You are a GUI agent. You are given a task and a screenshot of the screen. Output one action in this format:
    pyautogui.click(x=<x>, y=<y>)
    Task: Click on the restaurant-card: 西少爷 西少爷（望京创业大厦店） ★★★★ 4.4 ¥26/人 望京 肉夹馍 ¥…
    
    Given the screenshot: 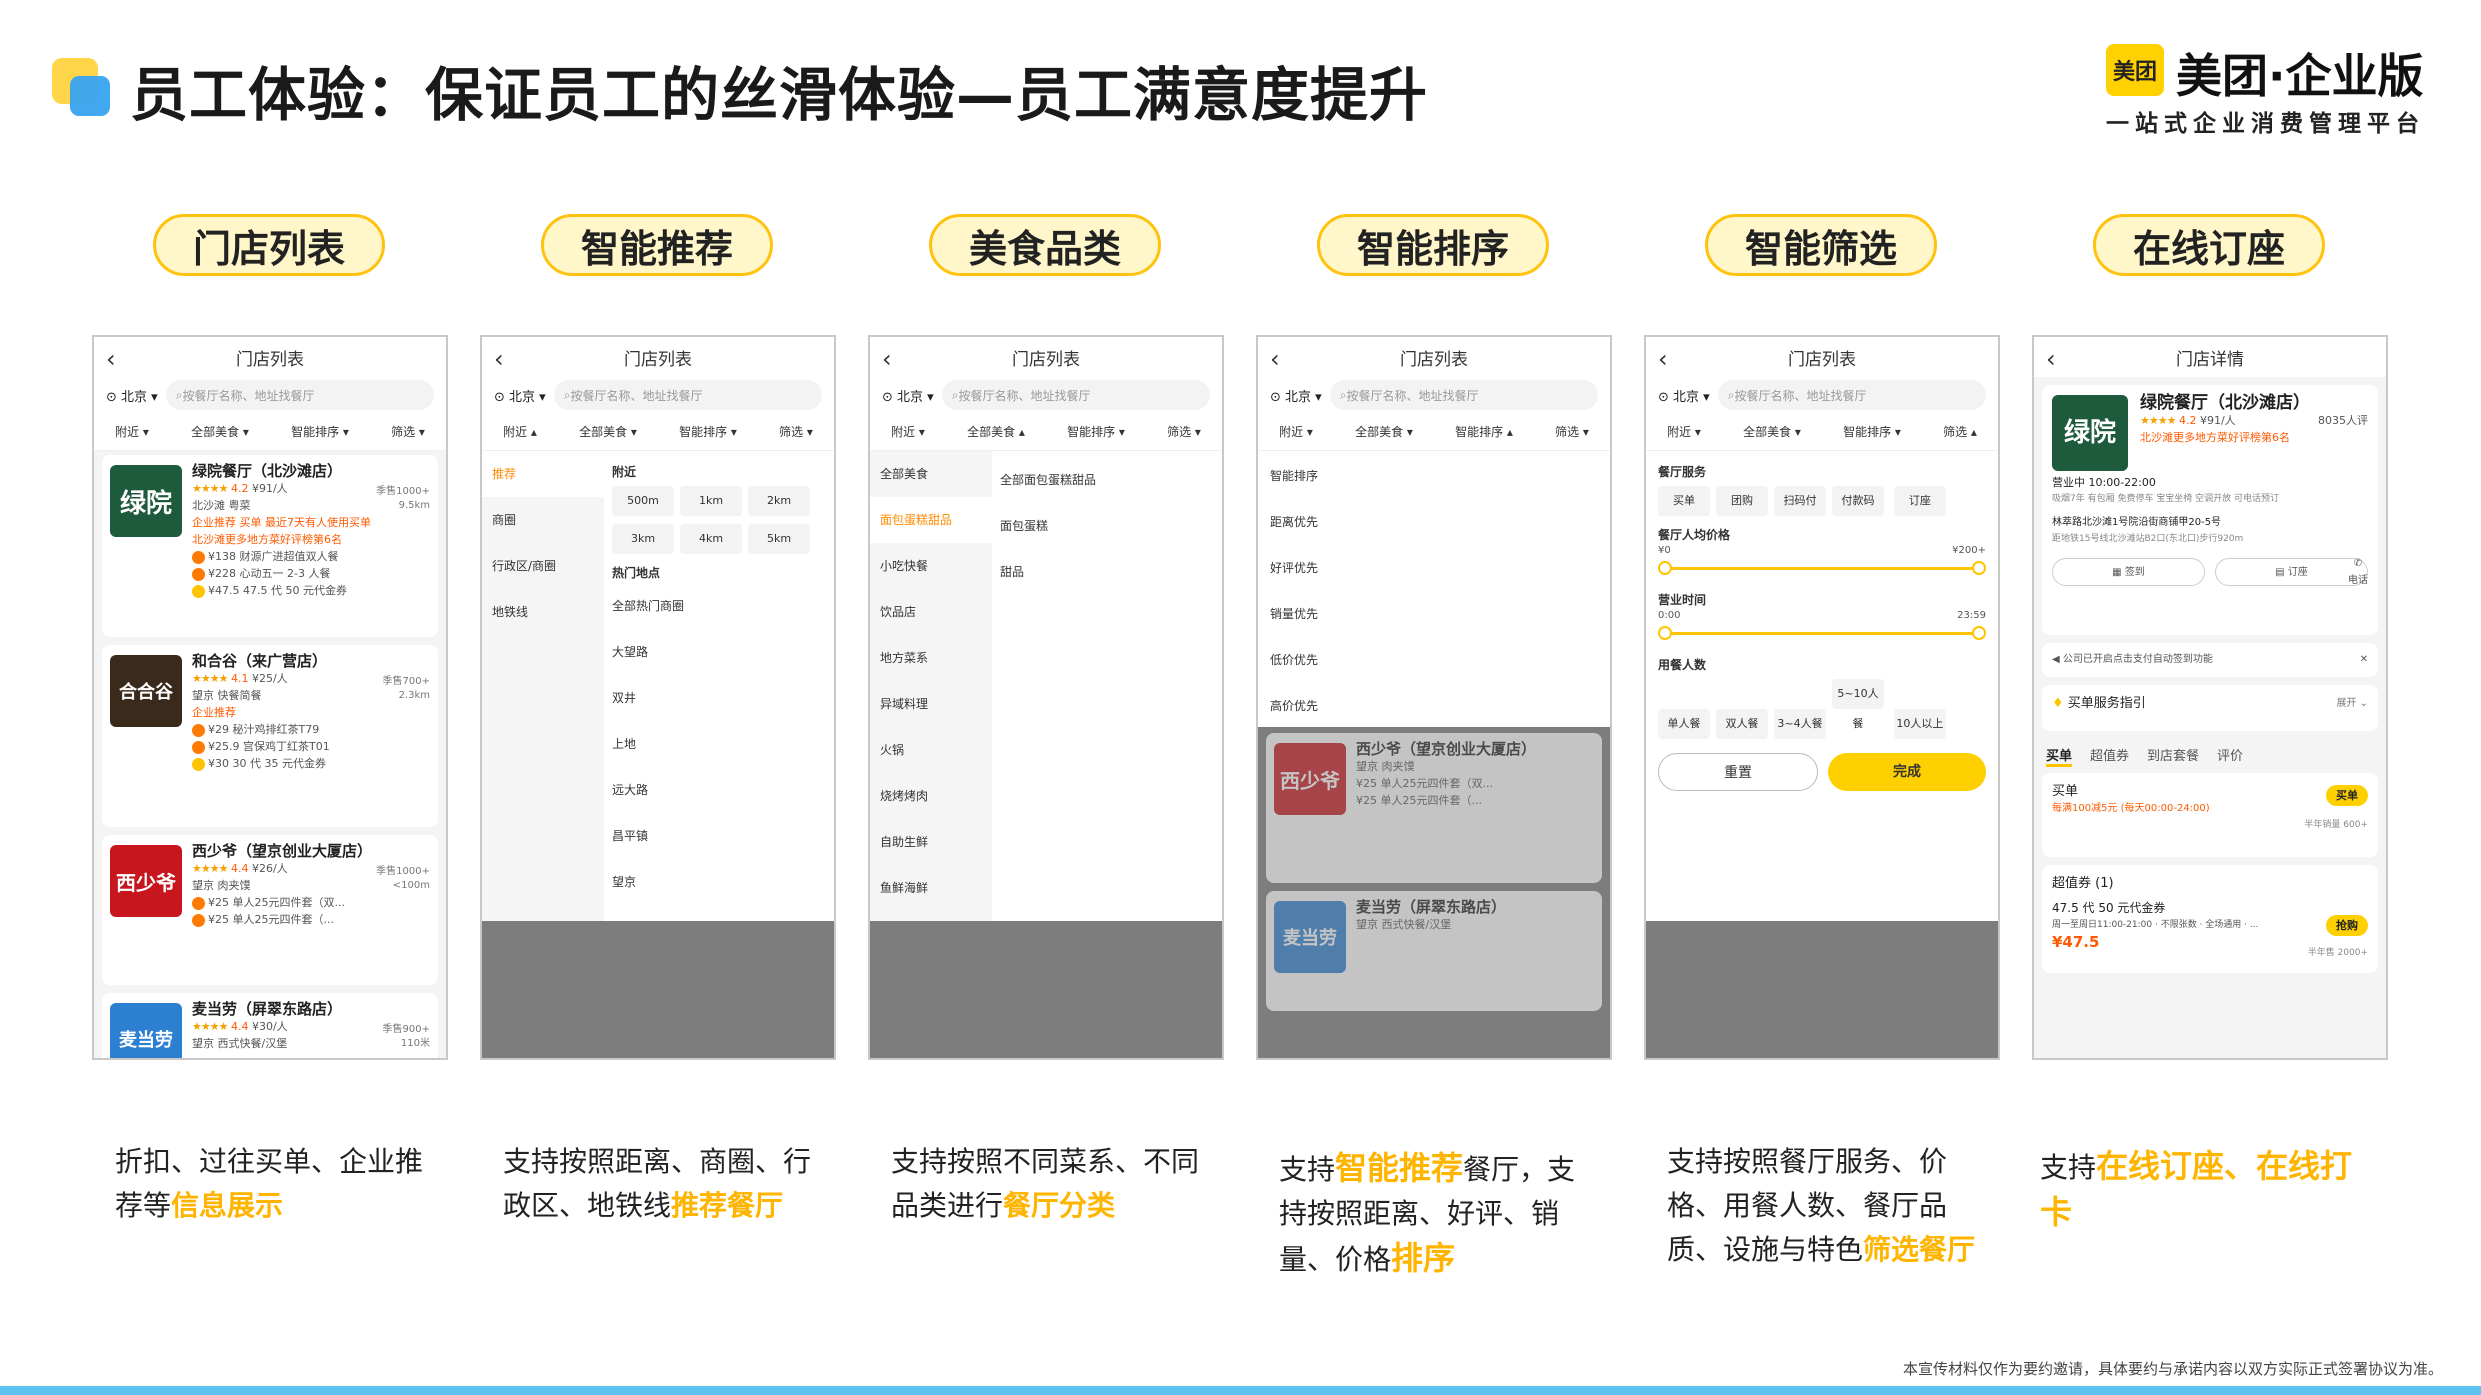 What is the action you would take?
    pyautogui.click(x=270, y=910)
    